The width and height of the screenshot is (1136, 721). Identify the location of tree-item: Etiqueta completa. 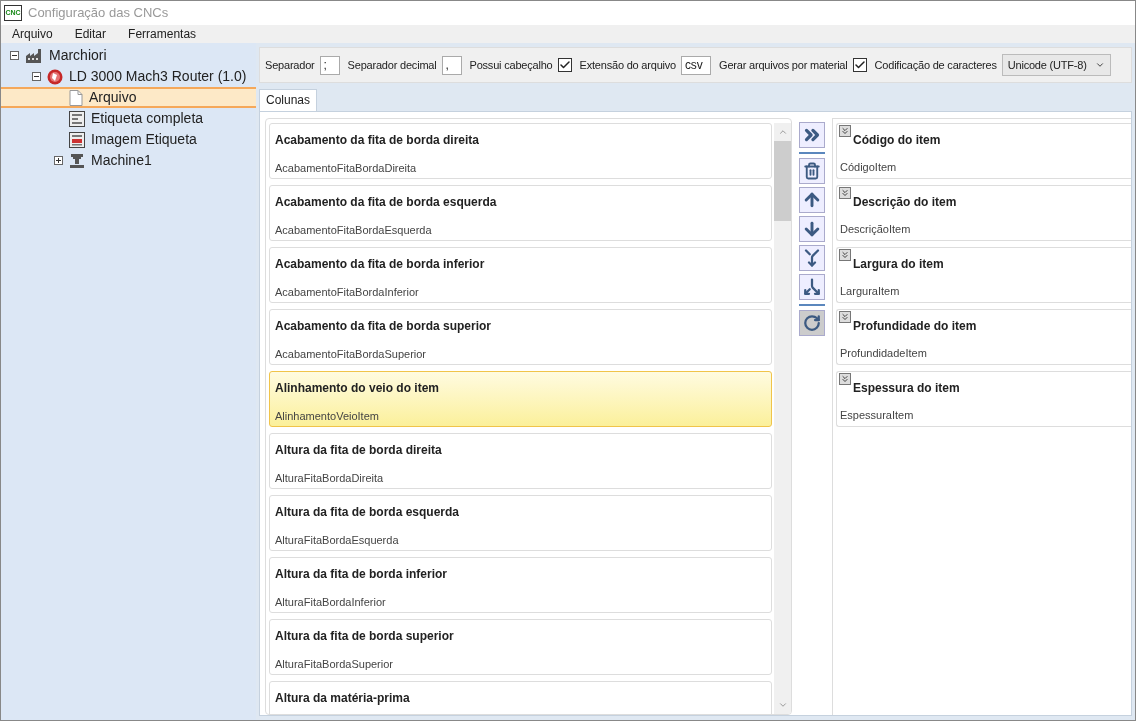
(128, 118).